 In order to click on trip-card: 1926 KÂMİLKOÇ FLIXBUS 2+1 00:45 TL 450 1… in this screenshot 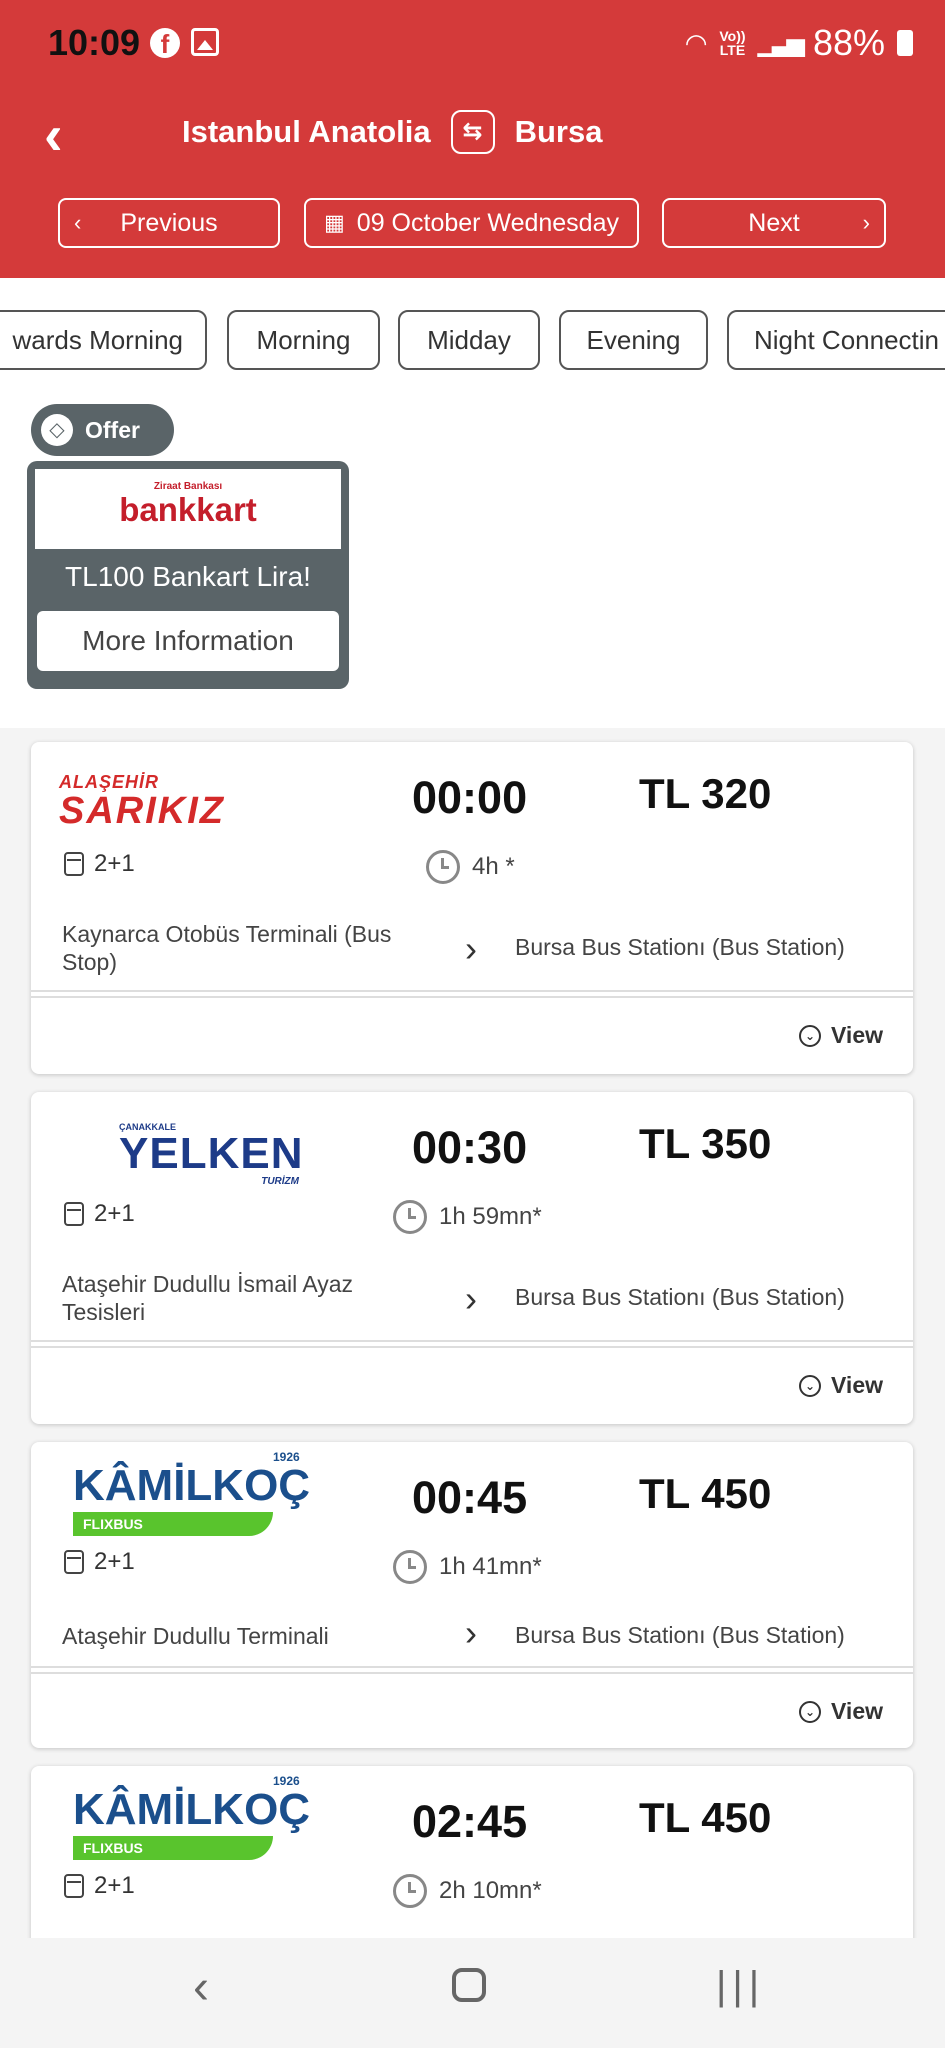, I will do `click(472, 1595)`.